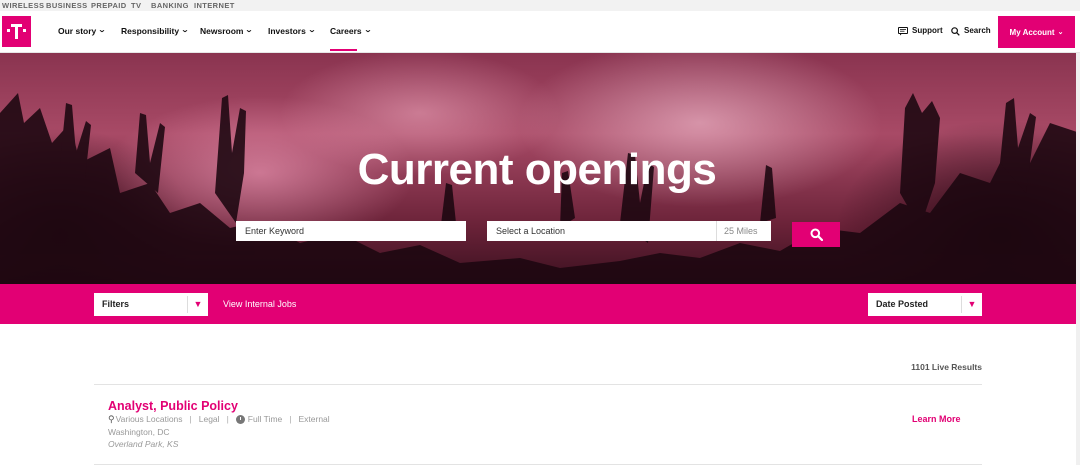 The image size is (1080, 465). What do you see at coordinates (743, 231) in the screenshot?
I see `radius-select: 25 Miles` at bounding box center [743, 231].